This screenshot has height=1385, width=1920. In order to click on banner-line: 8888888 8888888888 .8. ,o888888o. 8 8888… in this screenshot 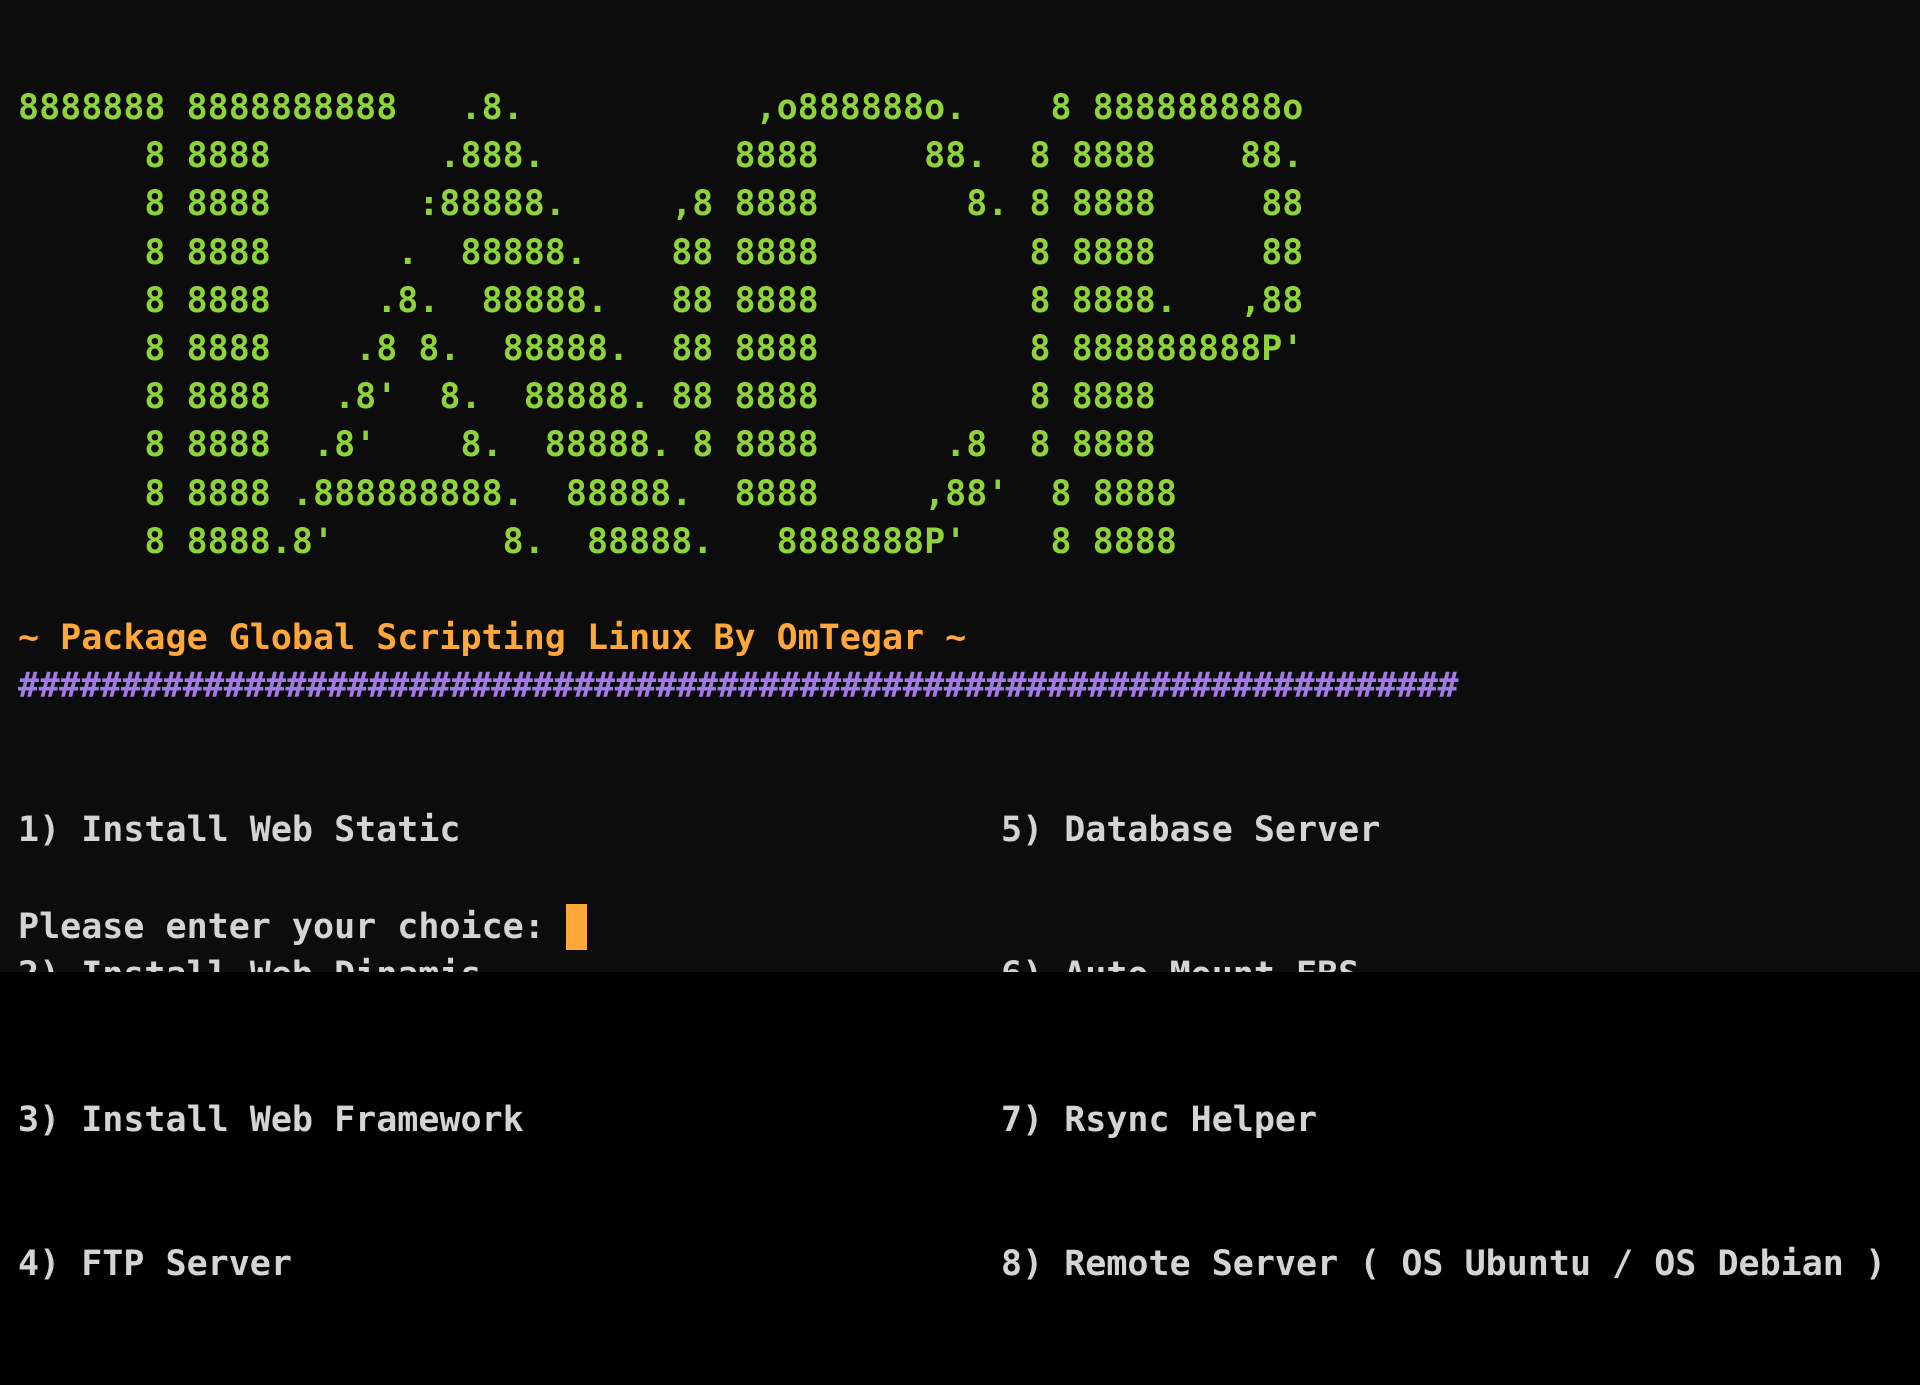, I will do `click(661, 108)`.